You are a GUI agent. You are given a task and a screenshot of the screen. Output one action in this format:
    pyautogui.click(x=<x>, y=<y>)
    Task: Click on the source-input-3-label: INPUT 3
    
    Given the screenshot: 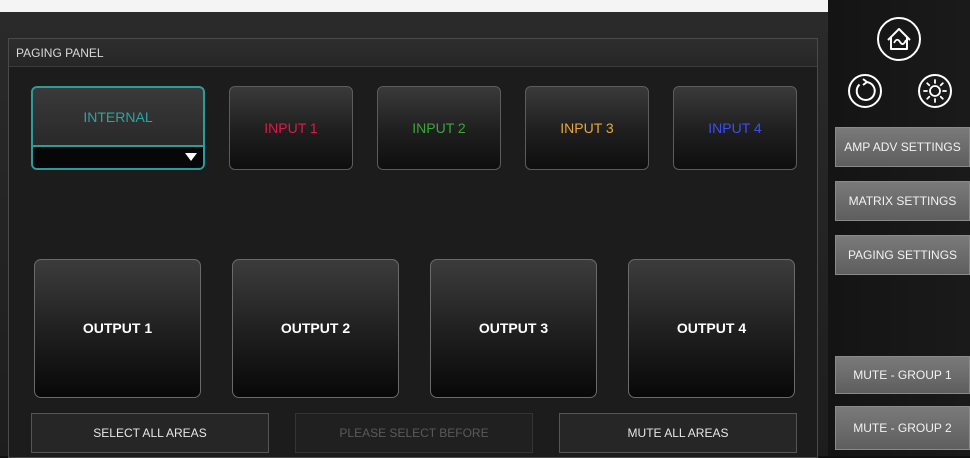 What is the action you would take?
    pyautogui.click(x=587, y=128)
    